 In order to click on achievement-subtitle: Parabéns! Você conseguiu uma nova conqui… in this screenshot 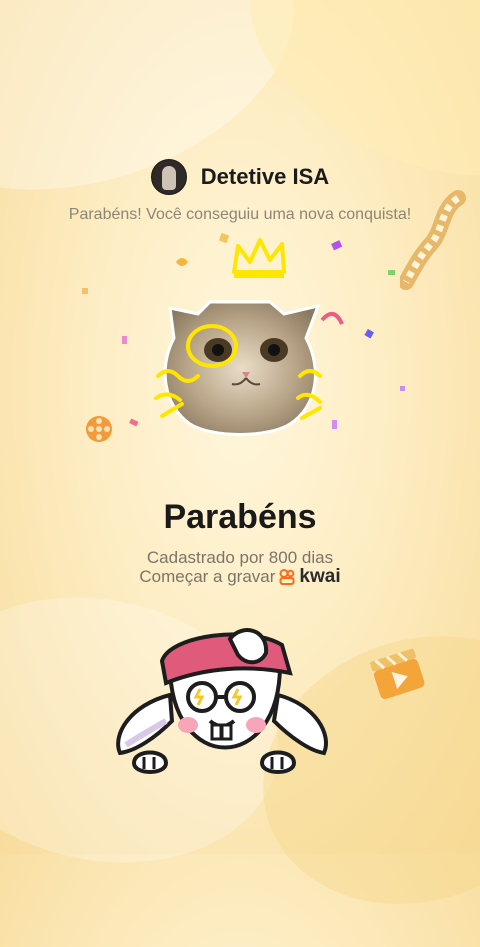, I will do `click(240, 214)`.